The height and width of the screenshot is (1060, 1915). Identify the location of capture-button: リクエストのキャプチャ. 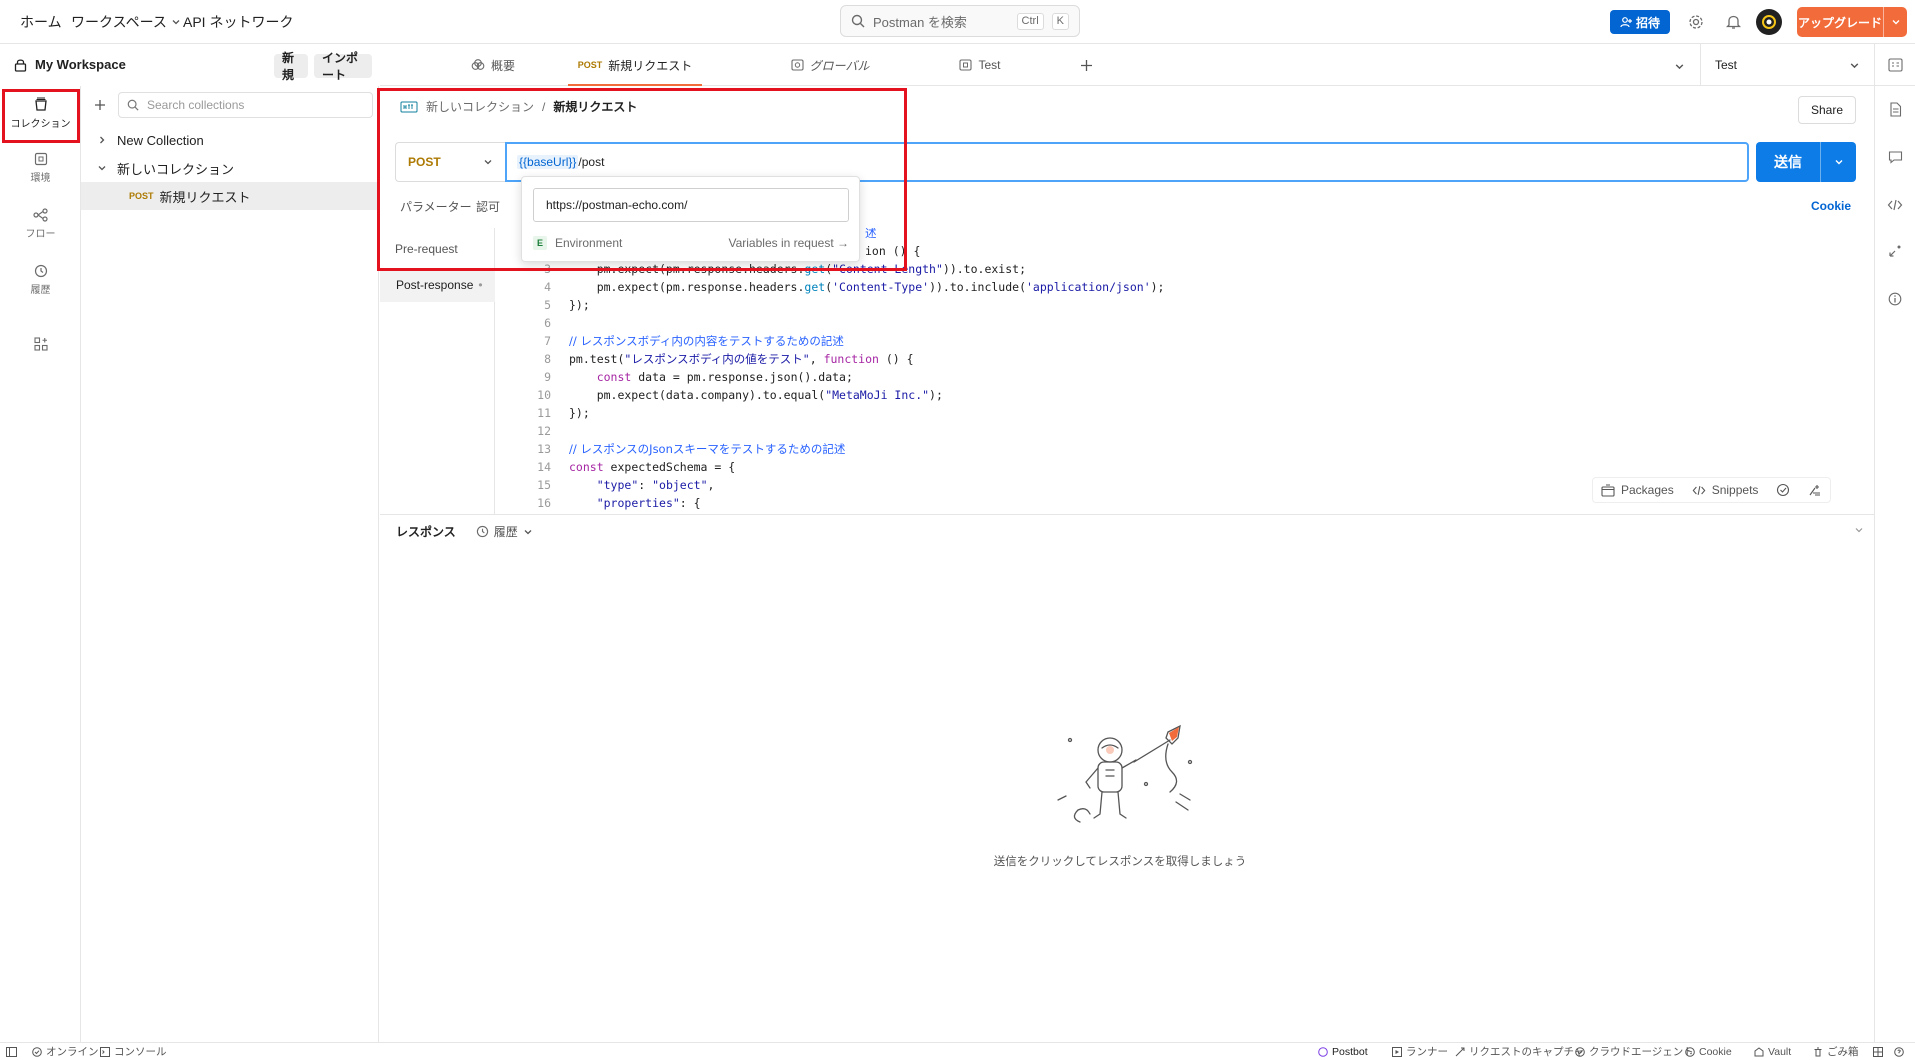
(1519, 1051).